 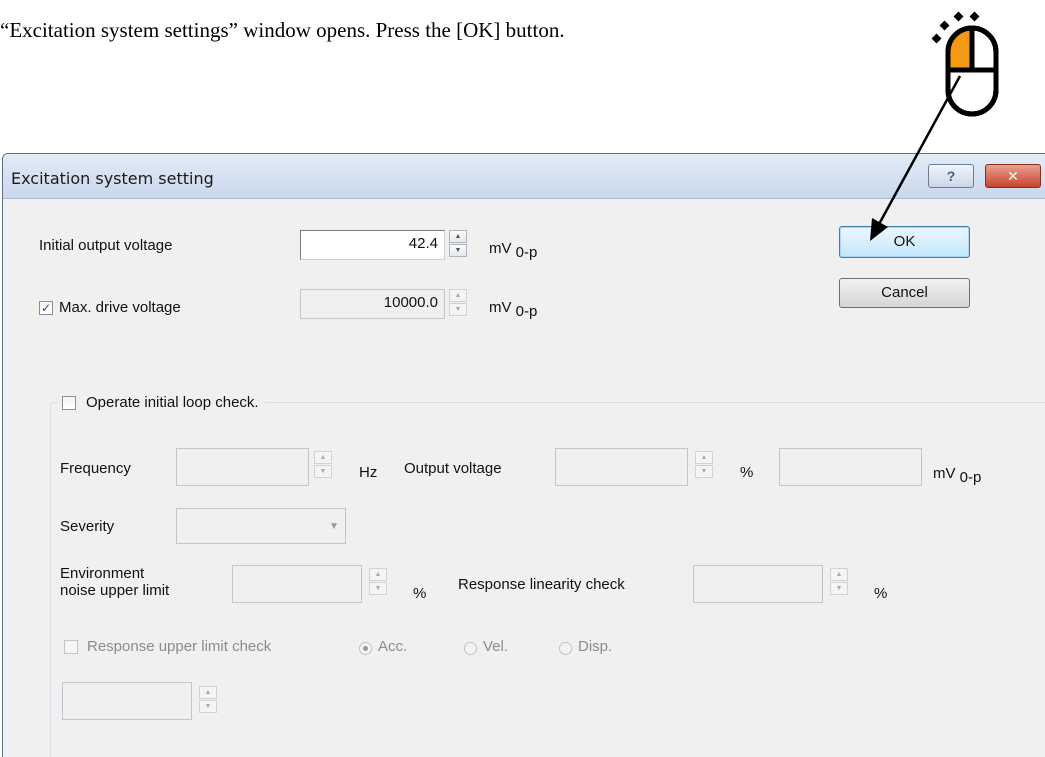 I want to click on severity-label: Severity, so click(x=87, y=526).